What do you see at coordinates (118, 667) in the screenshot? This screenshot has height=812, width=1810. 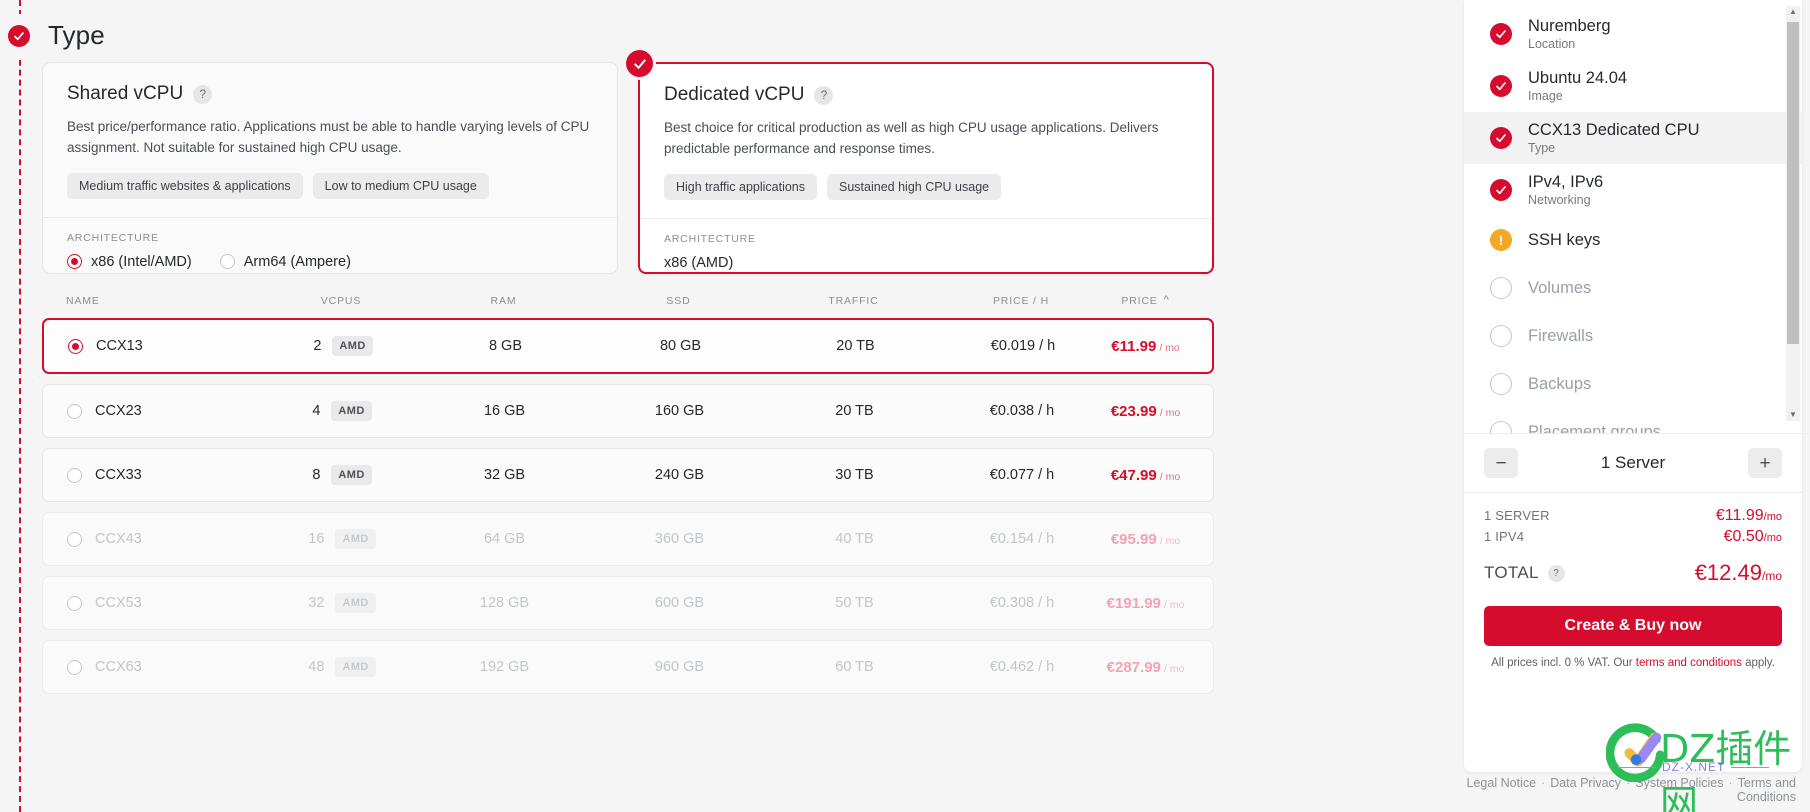 I see `row-name: CCX63` at bounding box center [118, 667].